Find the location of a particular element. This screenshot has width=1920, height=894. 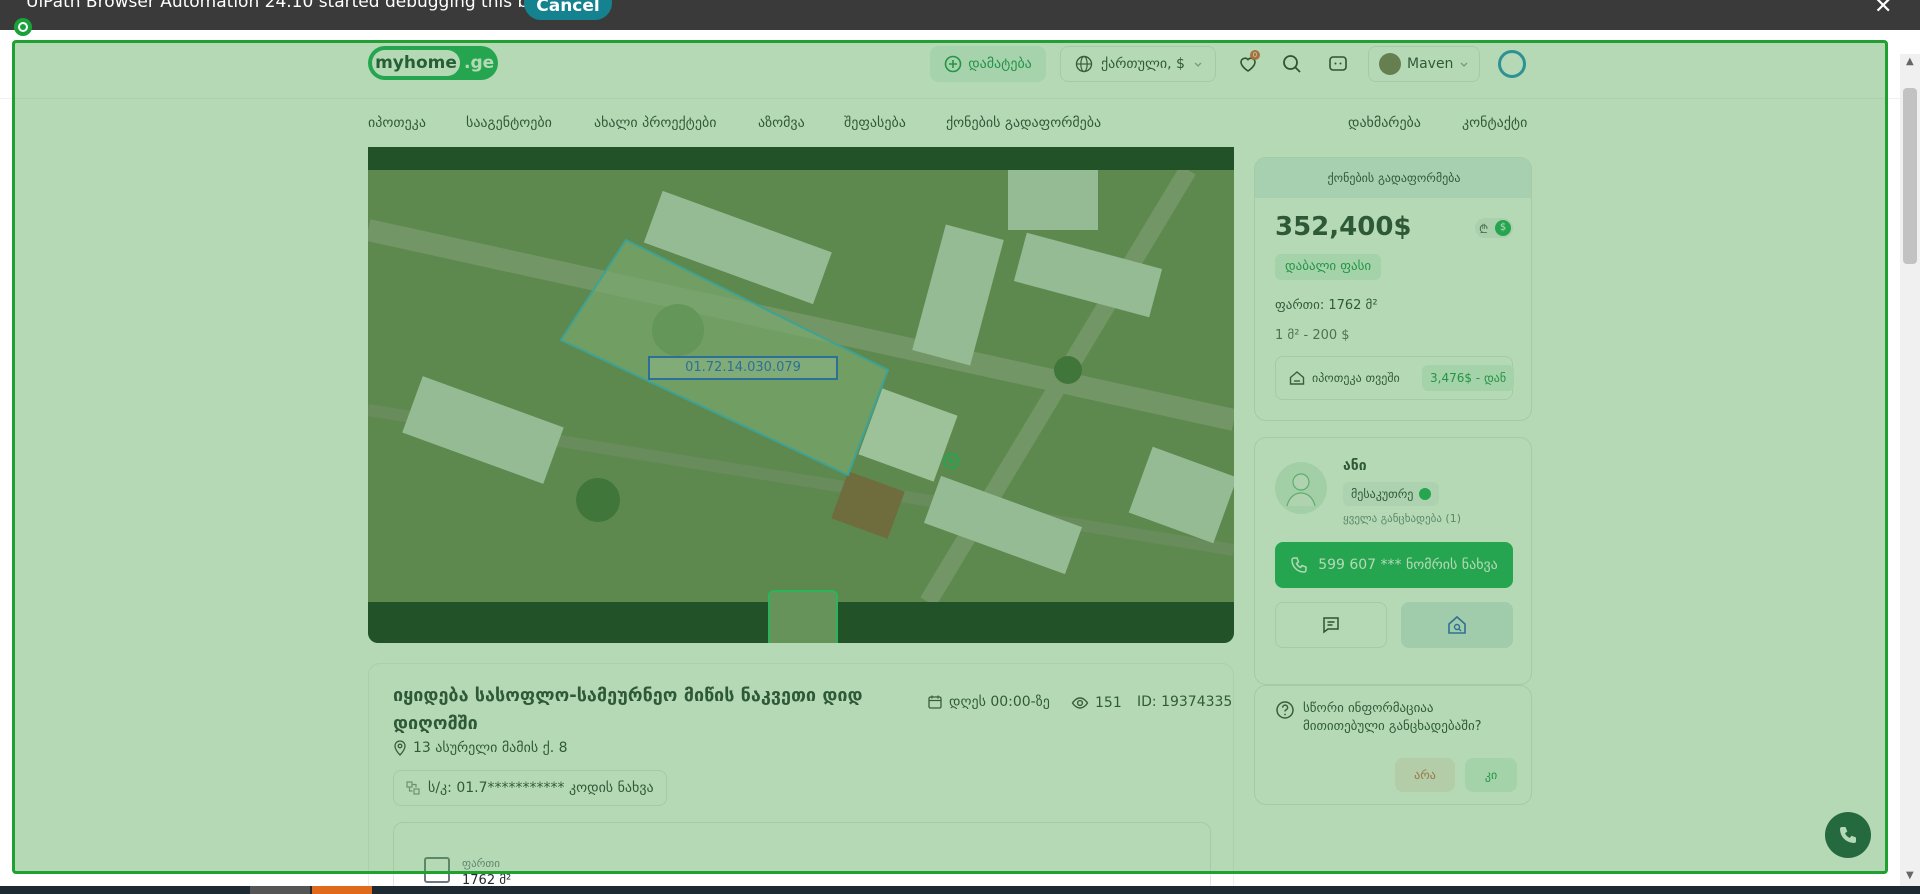

uipath-indicator-icon is located at coordinates (23, 27).